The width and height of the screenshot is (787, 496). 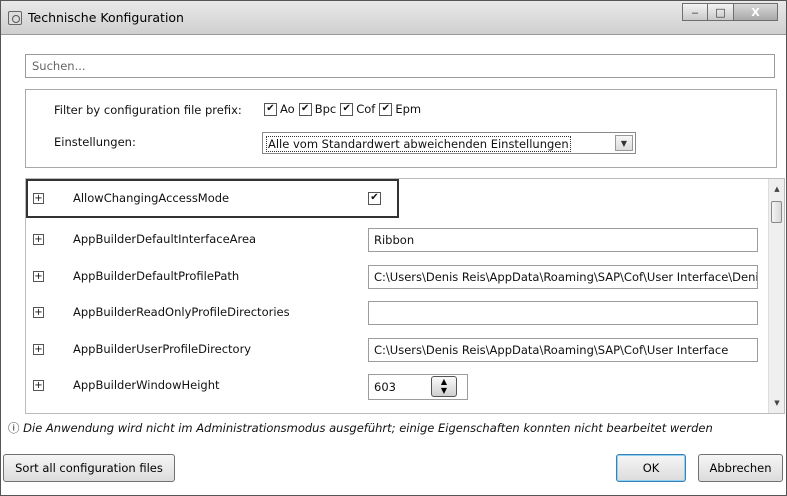 I want to click on checkbox-epm-label: Epm, so click(x=408, y=109).